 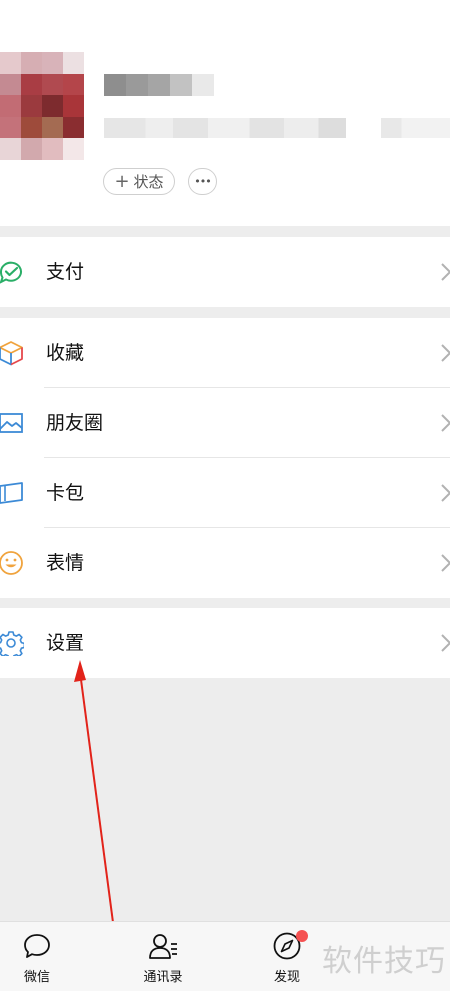 What do you see at coordinates (36, 977) in the screenshot?
I see `tab-label: 微信` at bounding box center [36, 977].